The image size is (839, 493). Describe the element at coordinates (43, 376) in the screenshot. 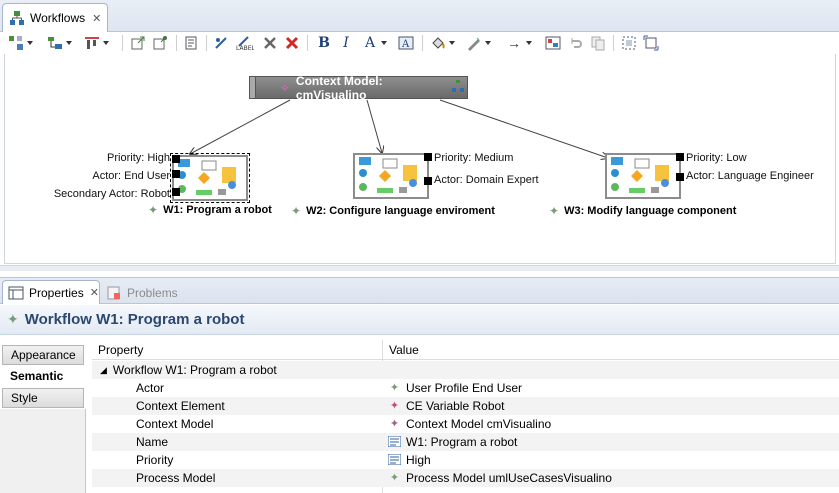

I see `side-tab-semantic: Semantic` at that location.